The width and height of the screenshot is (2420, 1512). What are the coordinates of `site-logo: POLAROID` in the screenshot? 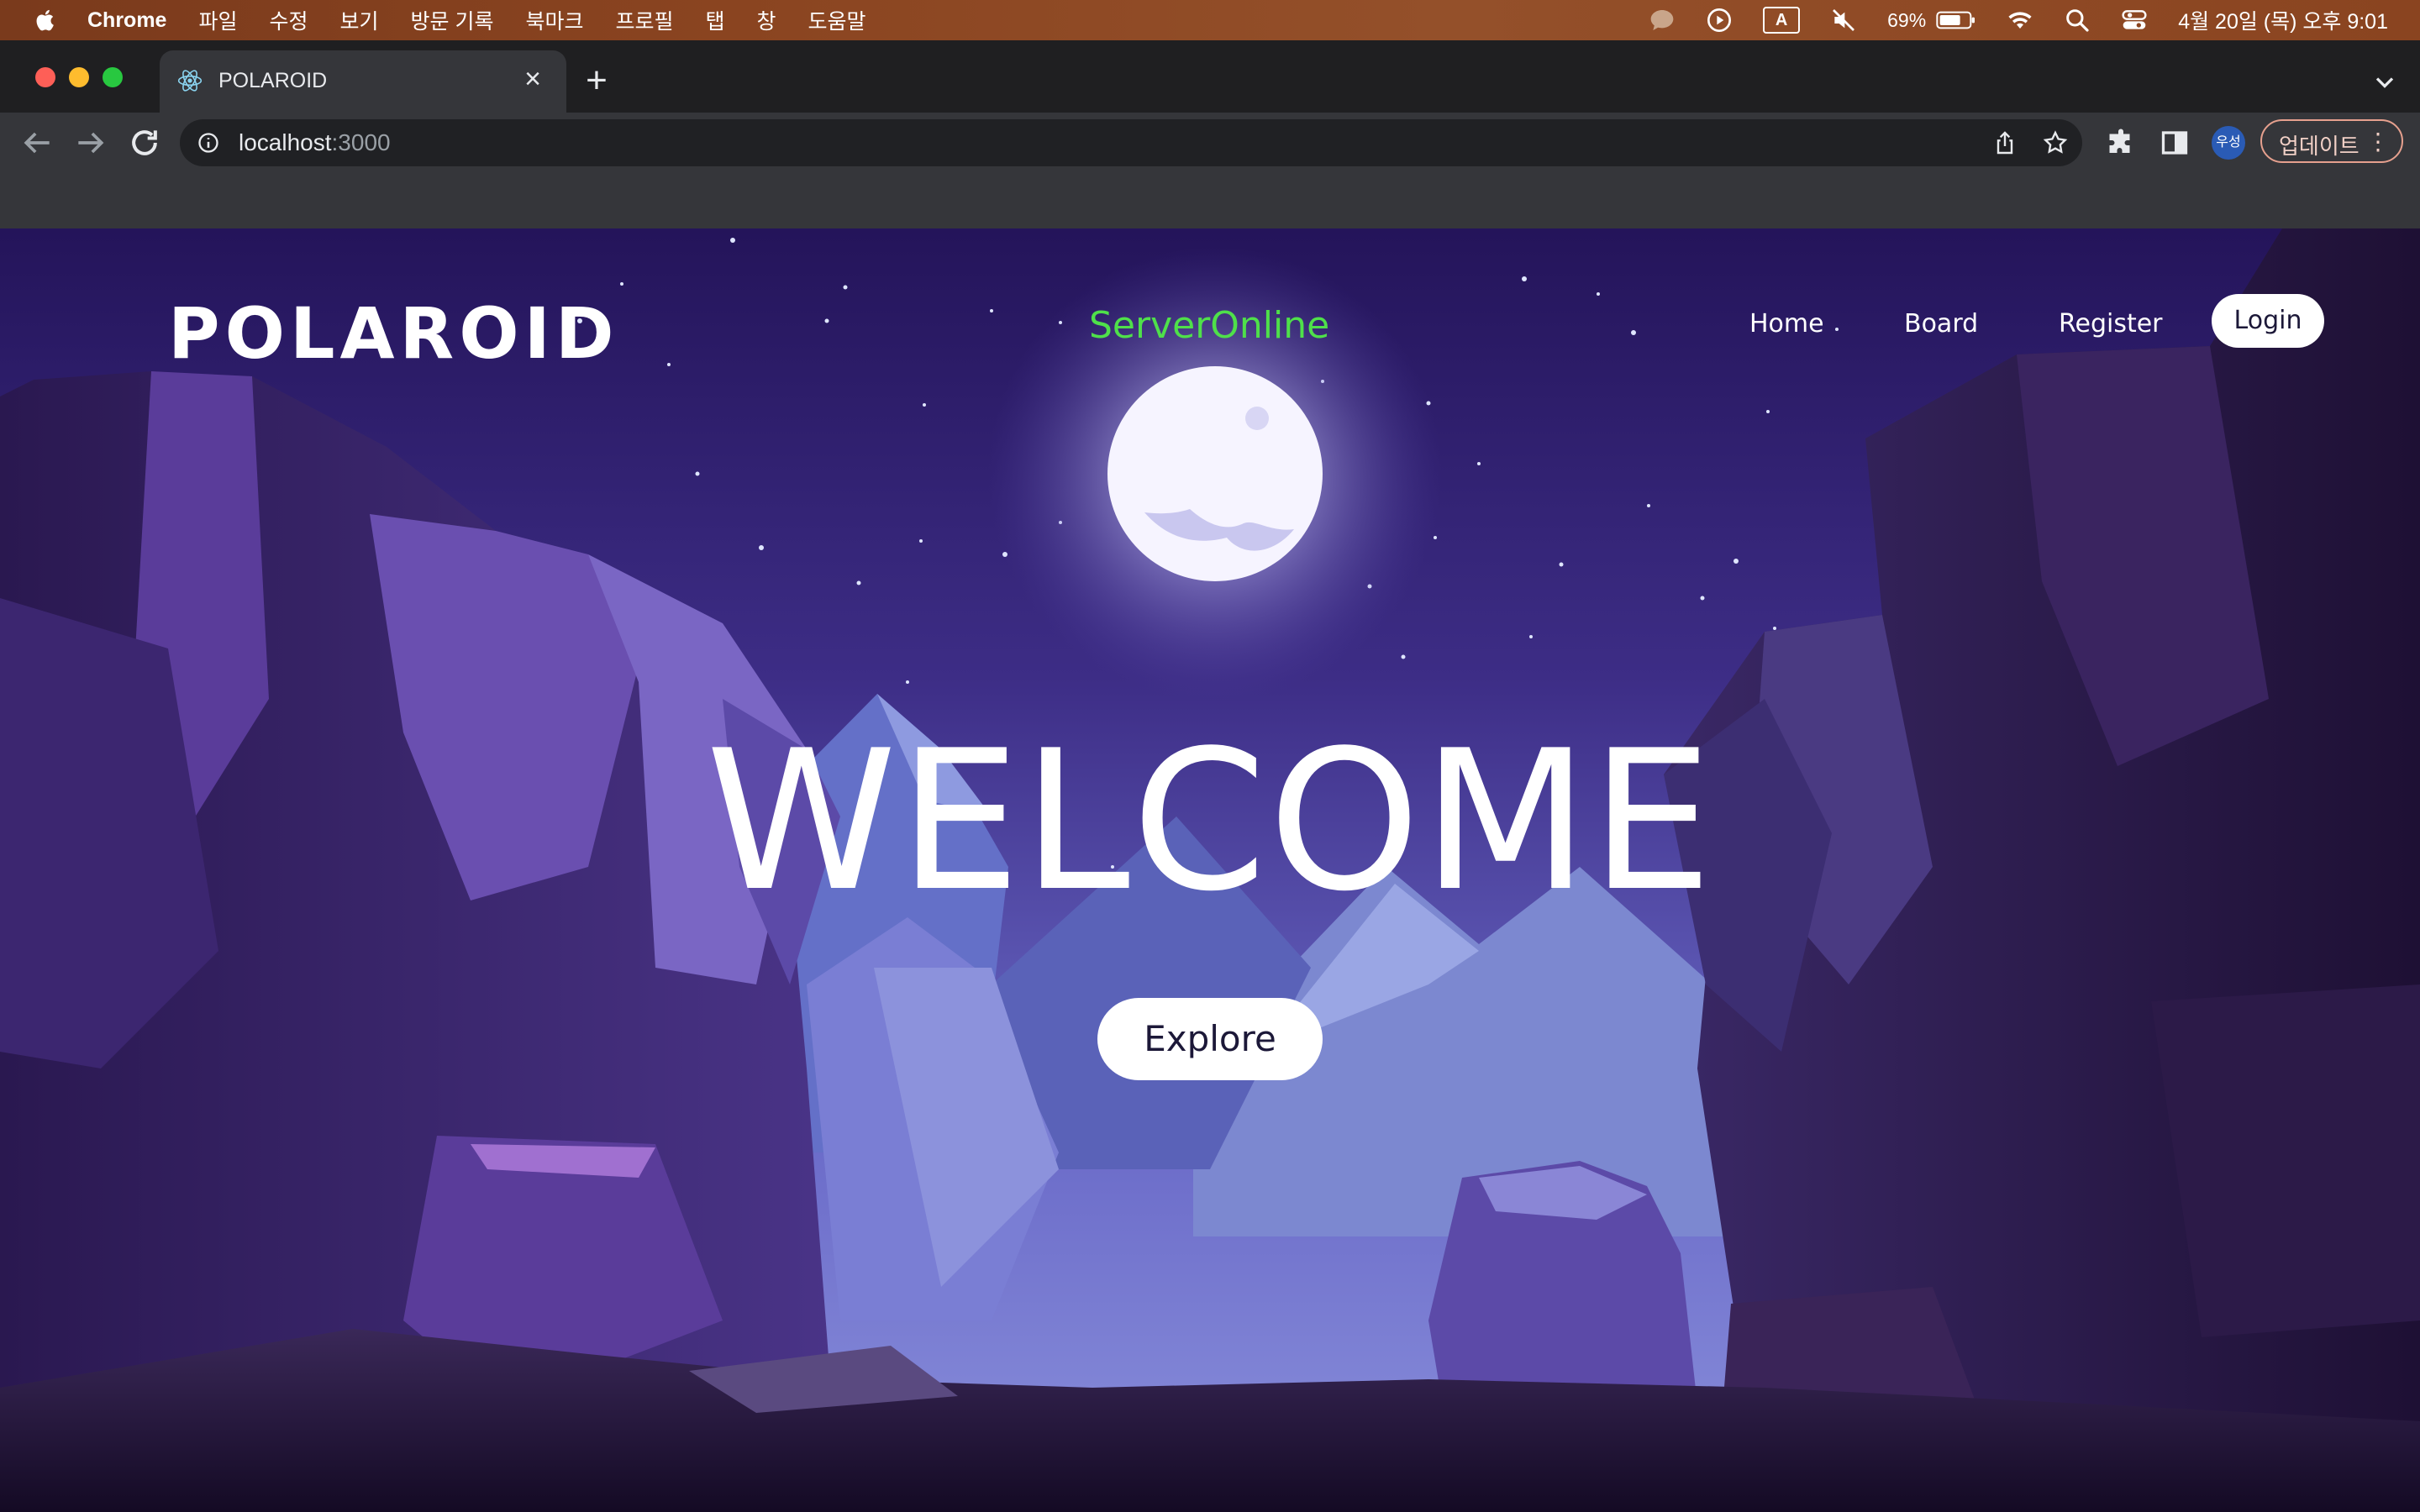 It's located at (393, 333).